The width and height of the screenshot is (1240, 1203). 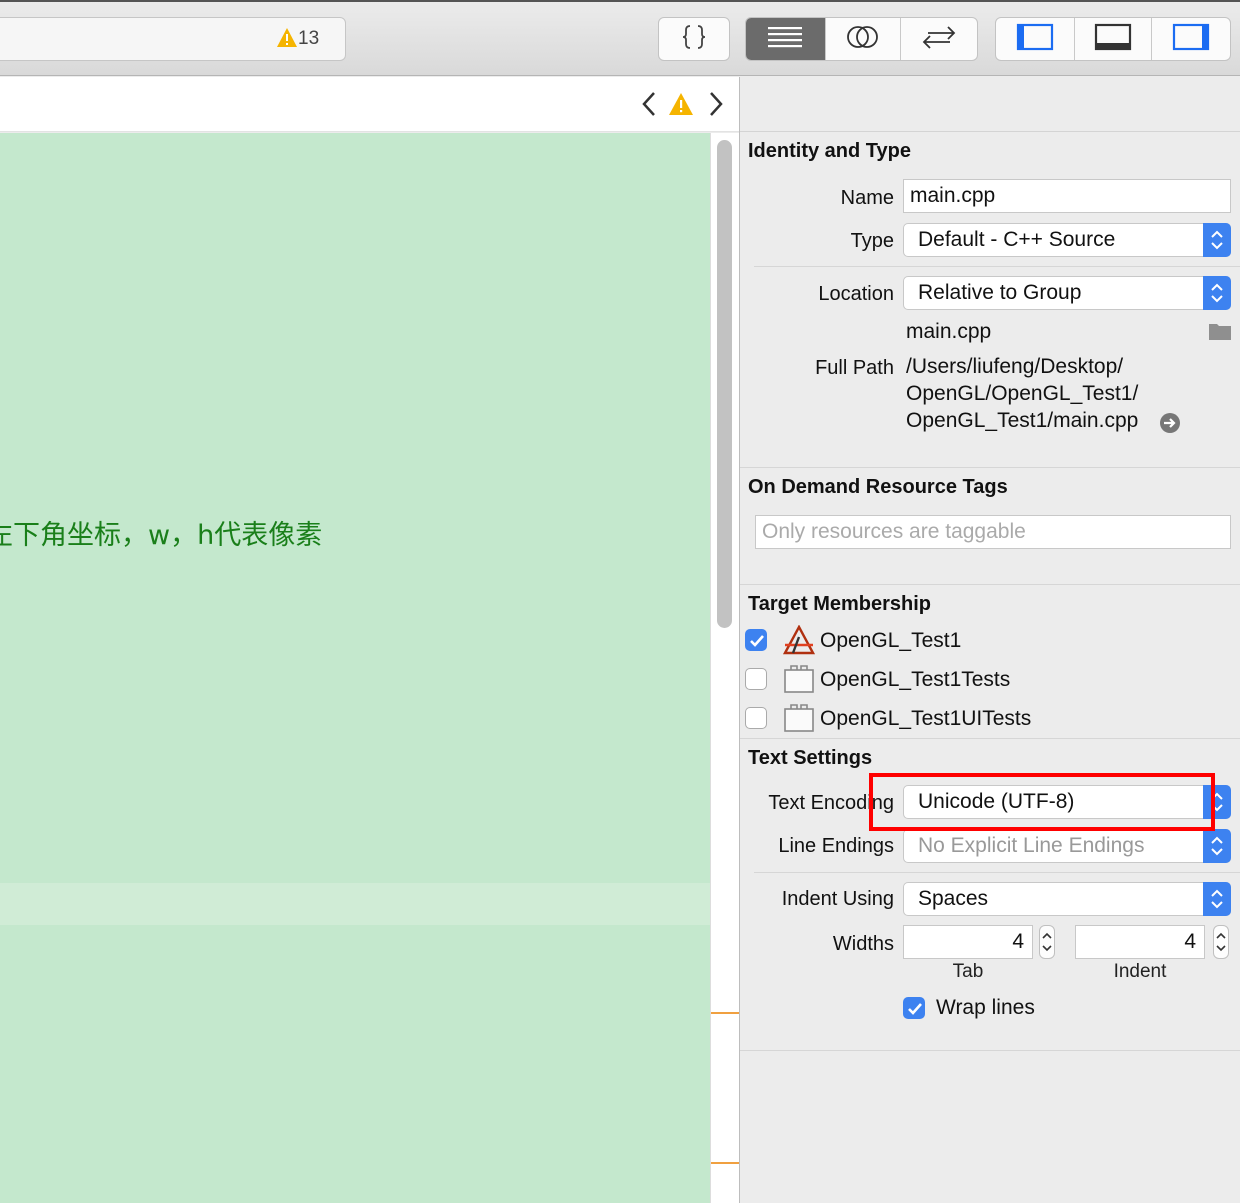 What do you see at coordinates (1031, 845) in the screenshot?
I see `line-endings-value: No Explicit Line Endings` at bounding box center [1031, 845].